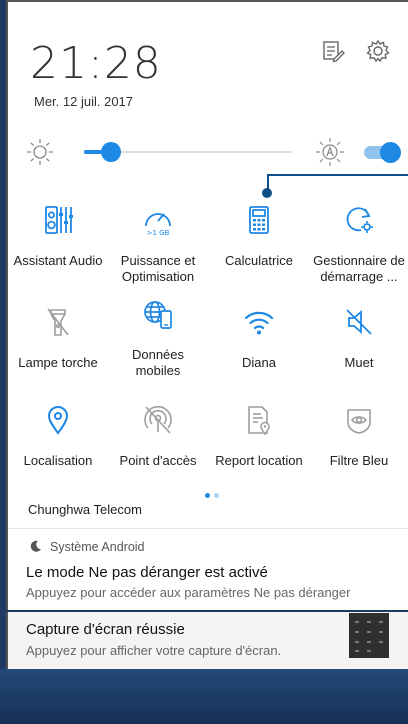 This screenshot has width=408, height=724. What do you see at coordinates (158, 419) in the screenshot?
I see `hotspot-icon` at bounding box center [158, 419].